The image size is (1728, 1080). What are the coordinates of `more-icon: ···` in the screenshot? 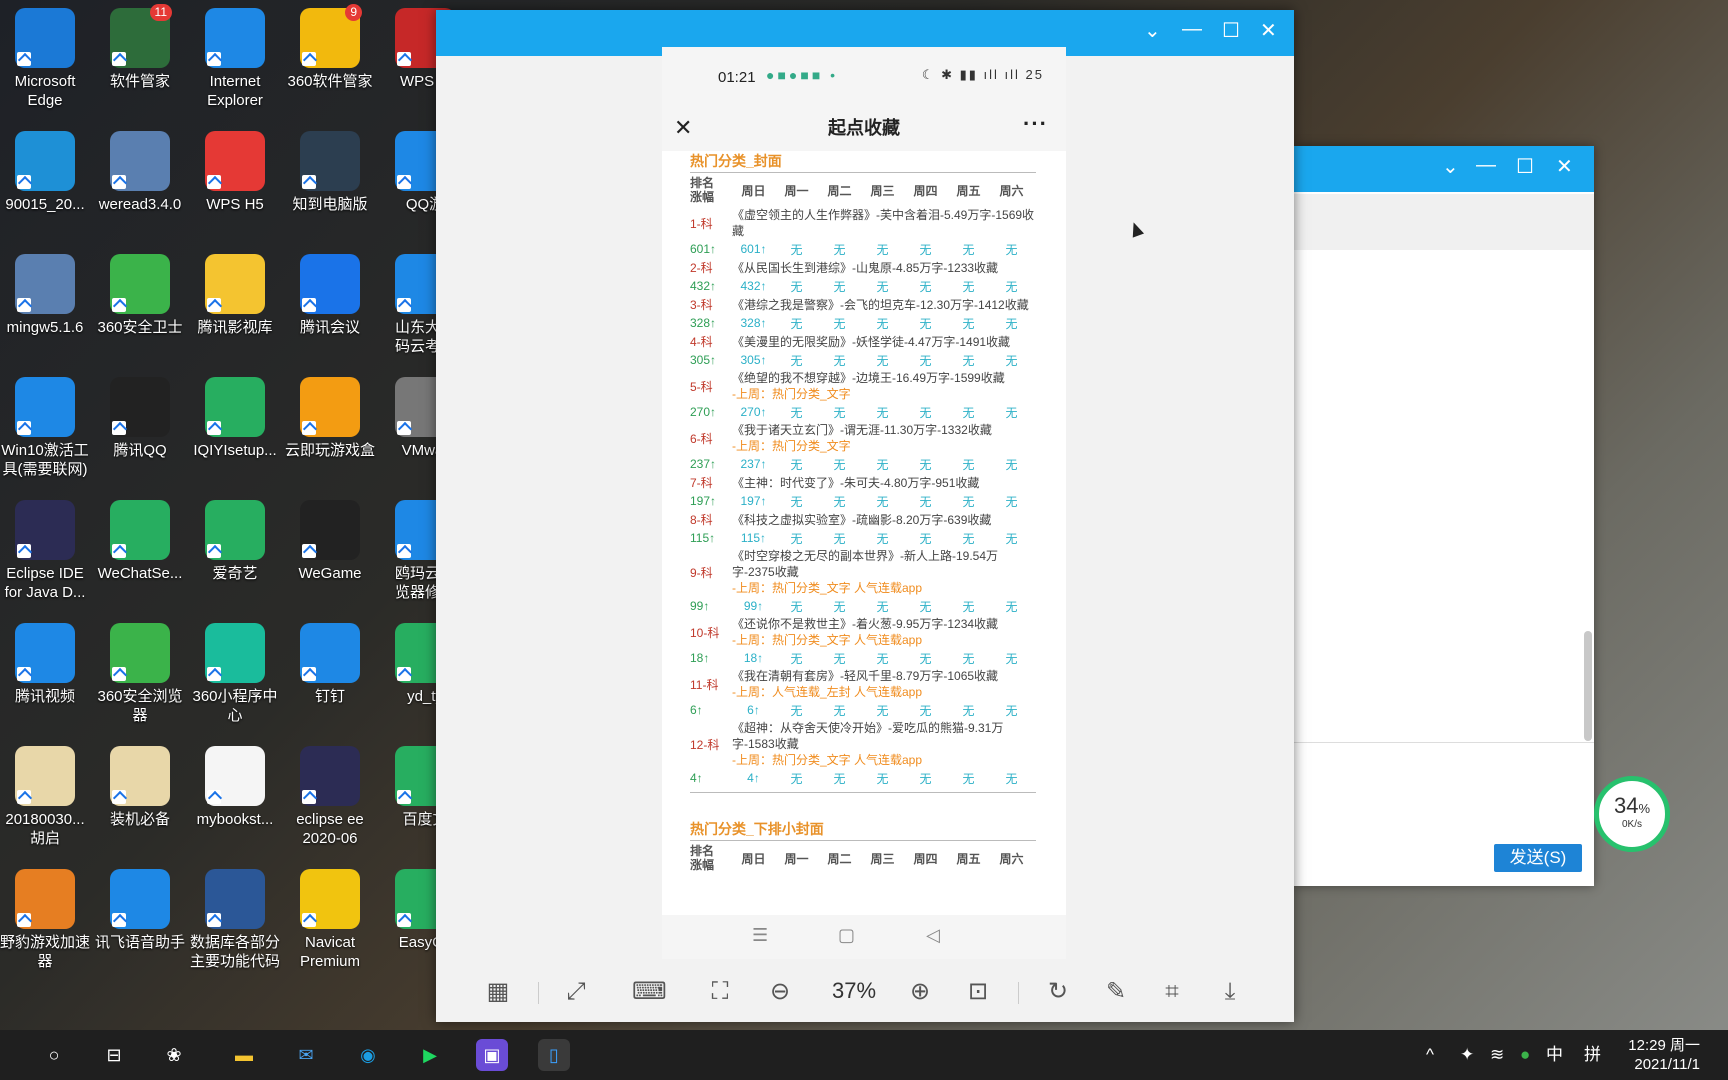 It's located at (1035, 124).